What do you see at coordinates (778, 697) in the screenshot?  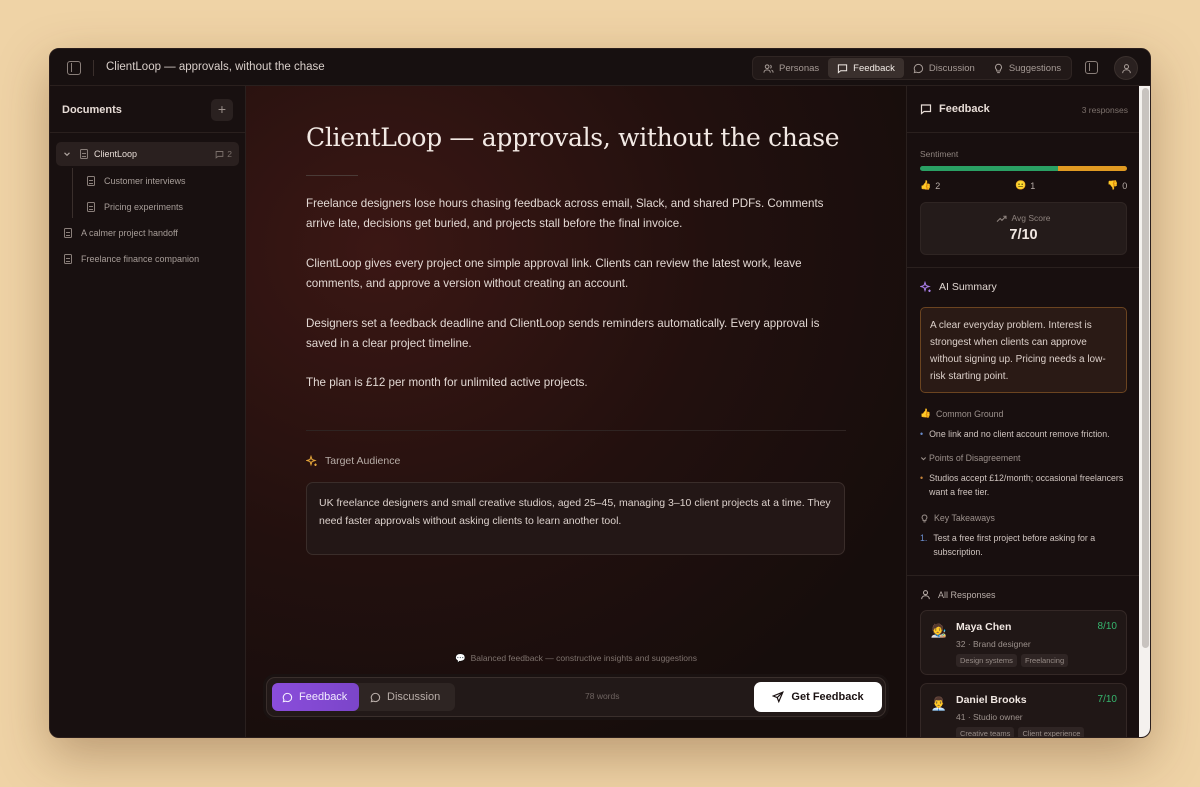 I see `send-icon` at bounding box center [778, 697].